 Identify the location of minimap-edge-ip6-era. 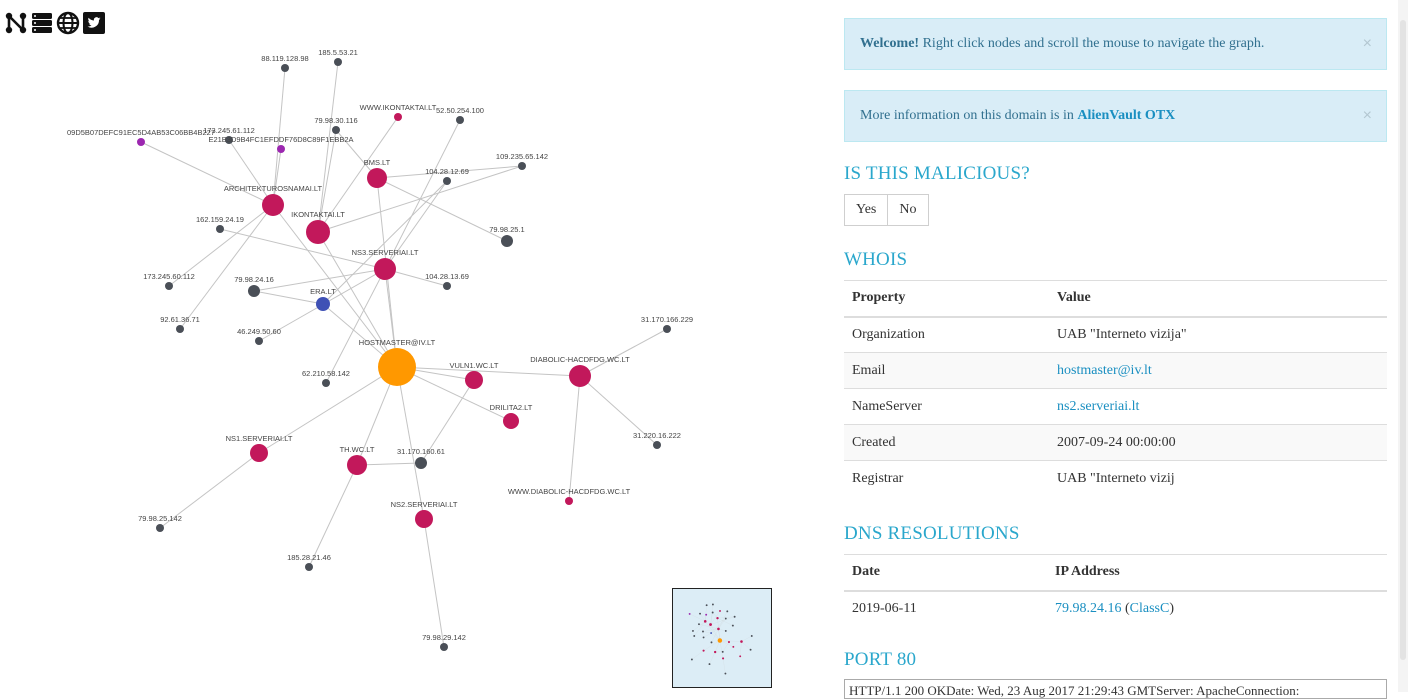
(718, 626).